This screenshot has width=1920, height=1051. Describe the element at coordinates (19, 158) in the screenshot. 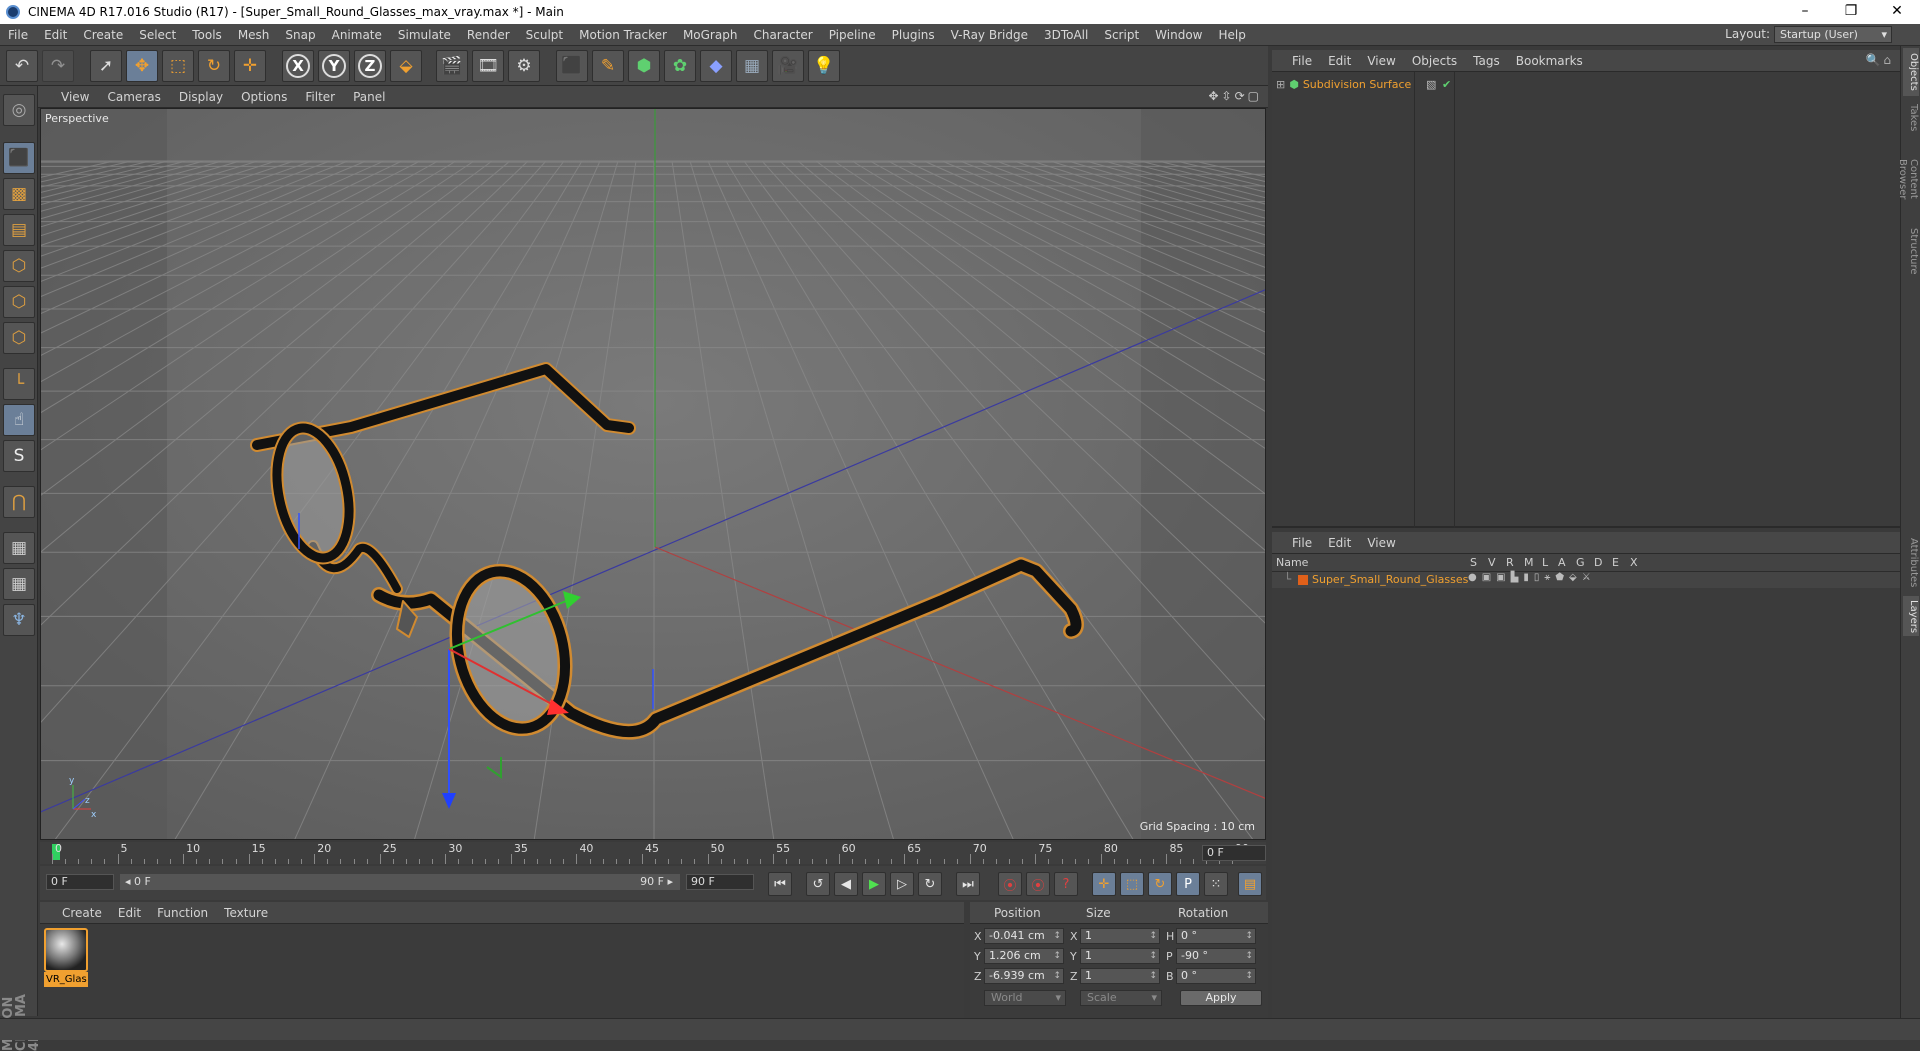

I see `model-mode-button: ⬛` at that location.